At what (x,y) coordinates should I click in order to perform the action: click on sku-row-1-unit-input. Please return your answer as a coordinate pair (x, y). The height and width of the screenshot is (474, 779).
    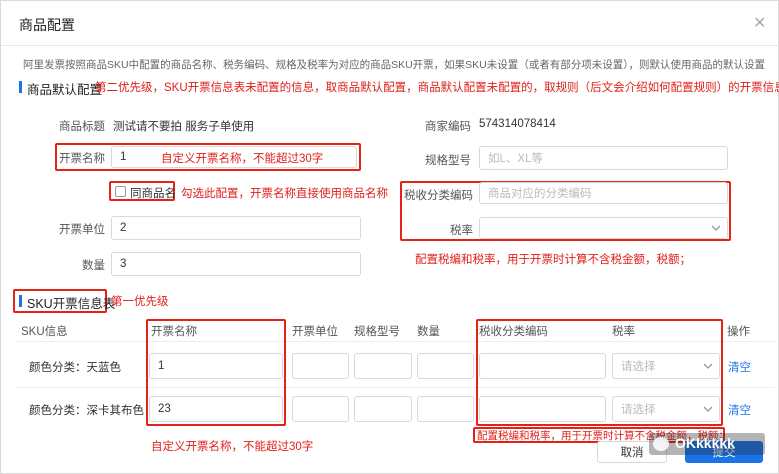
    Looking at the image, I should click on (320, 366).